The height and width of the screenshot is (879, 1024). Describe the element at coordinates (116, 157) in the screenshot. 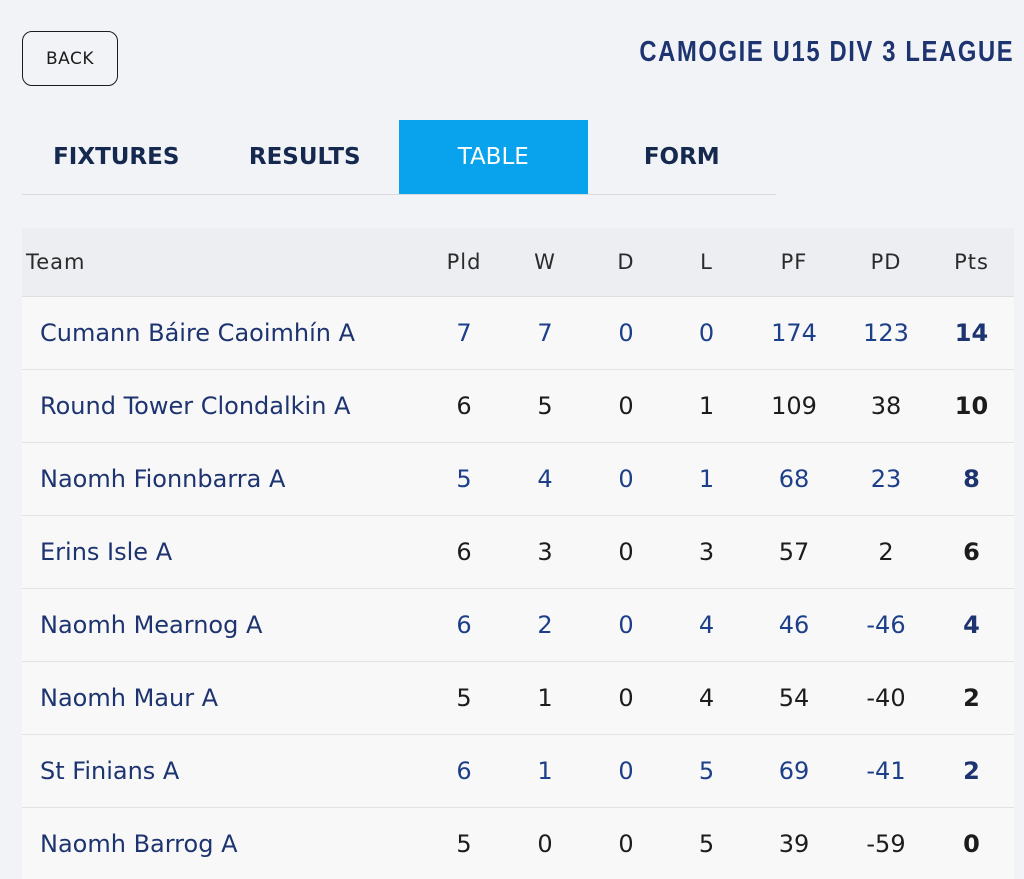

I see `tab-fixtures: FIXTURES` at that location.